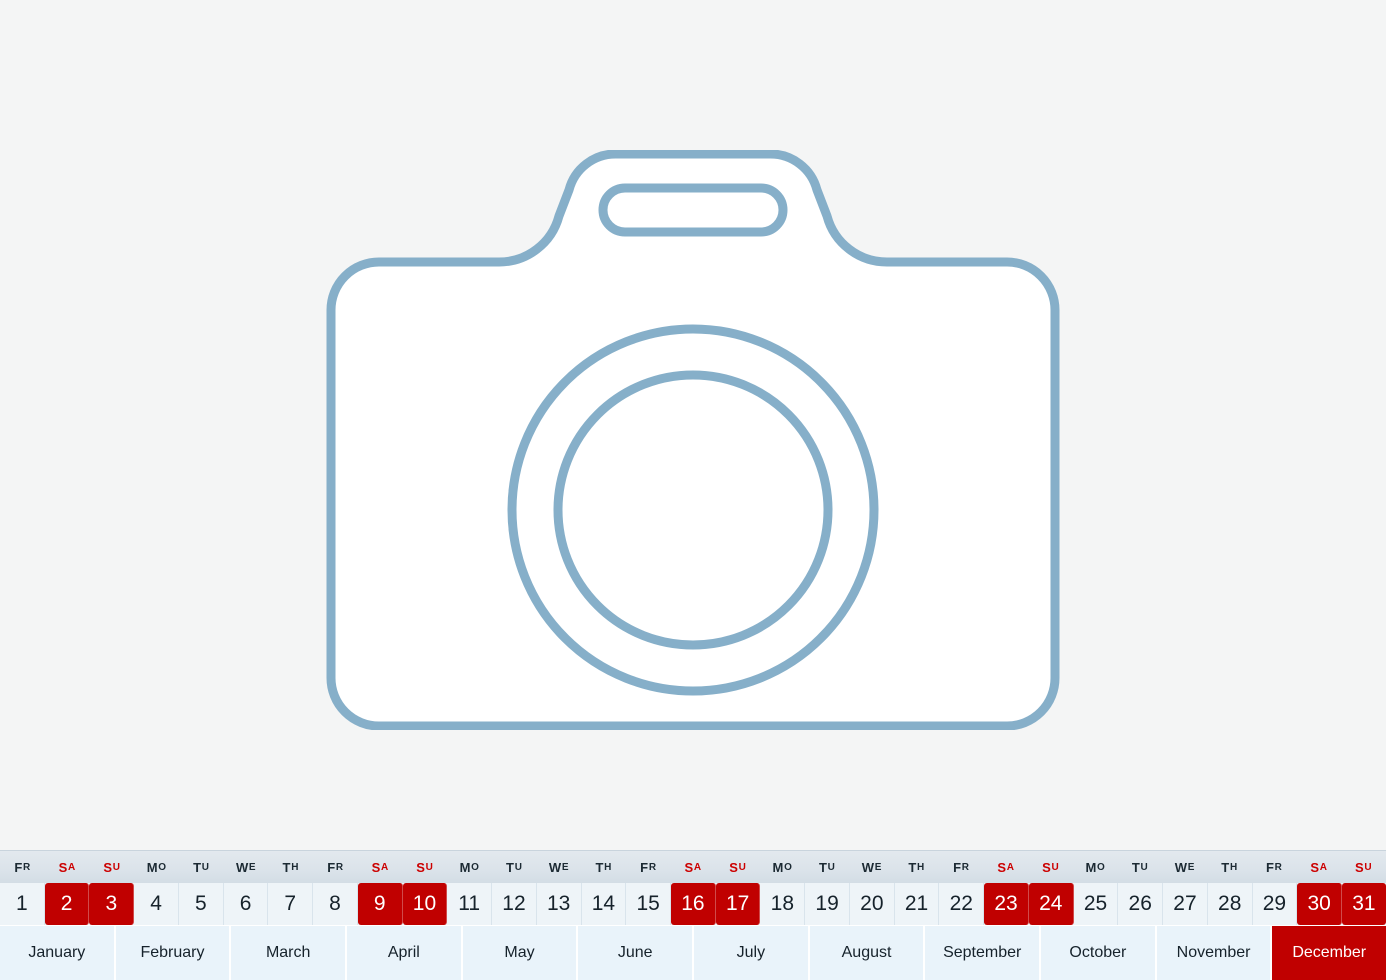 The height and width of the screenshot is (980, 1386). I want to click on day-cell: 9, so click(380, 904).